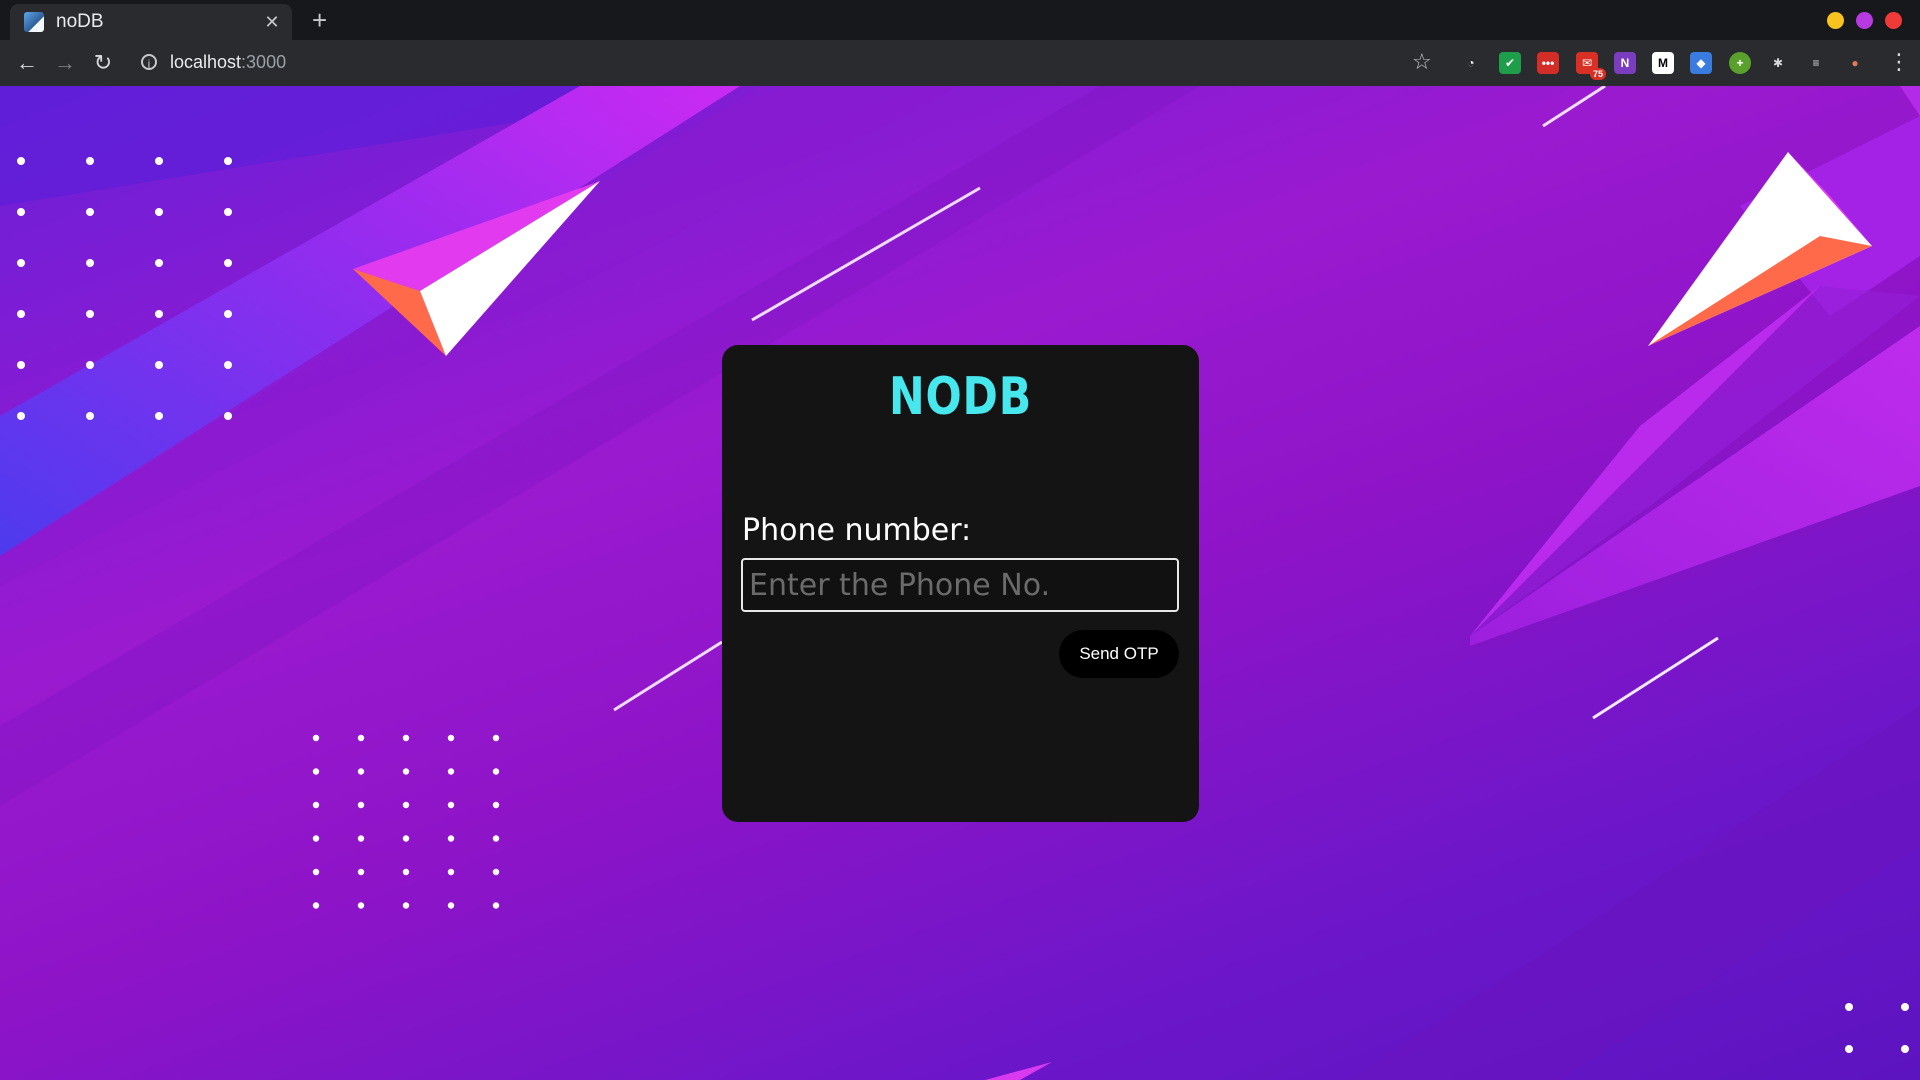  I want to click on new-tab-button: +, so click(319, 20).